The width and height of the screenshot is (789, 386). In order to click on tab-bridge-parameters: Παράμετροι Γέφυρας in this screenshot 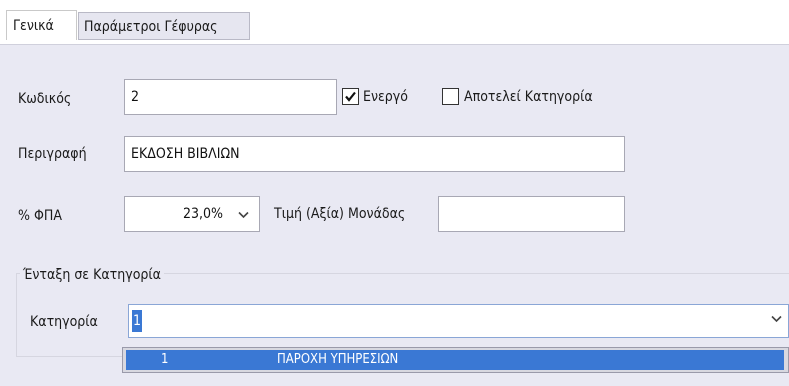, I will do `click(164, 26)`.